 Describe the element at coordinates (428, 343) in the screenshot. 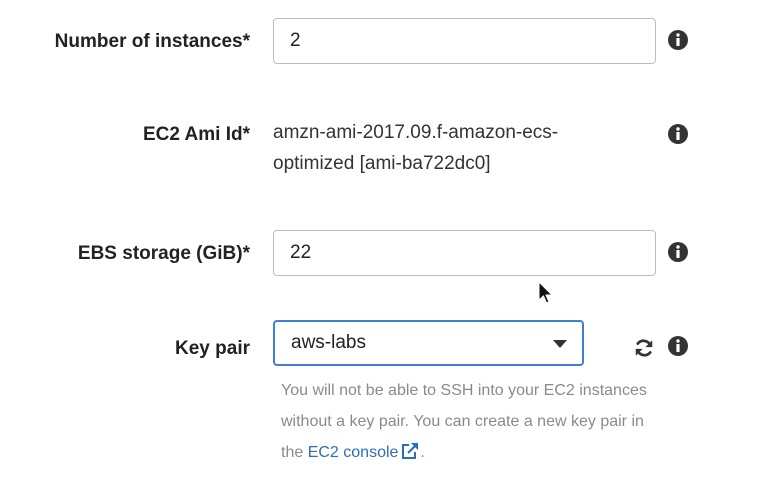

I see `keypair-select: aws-labs` at that location.